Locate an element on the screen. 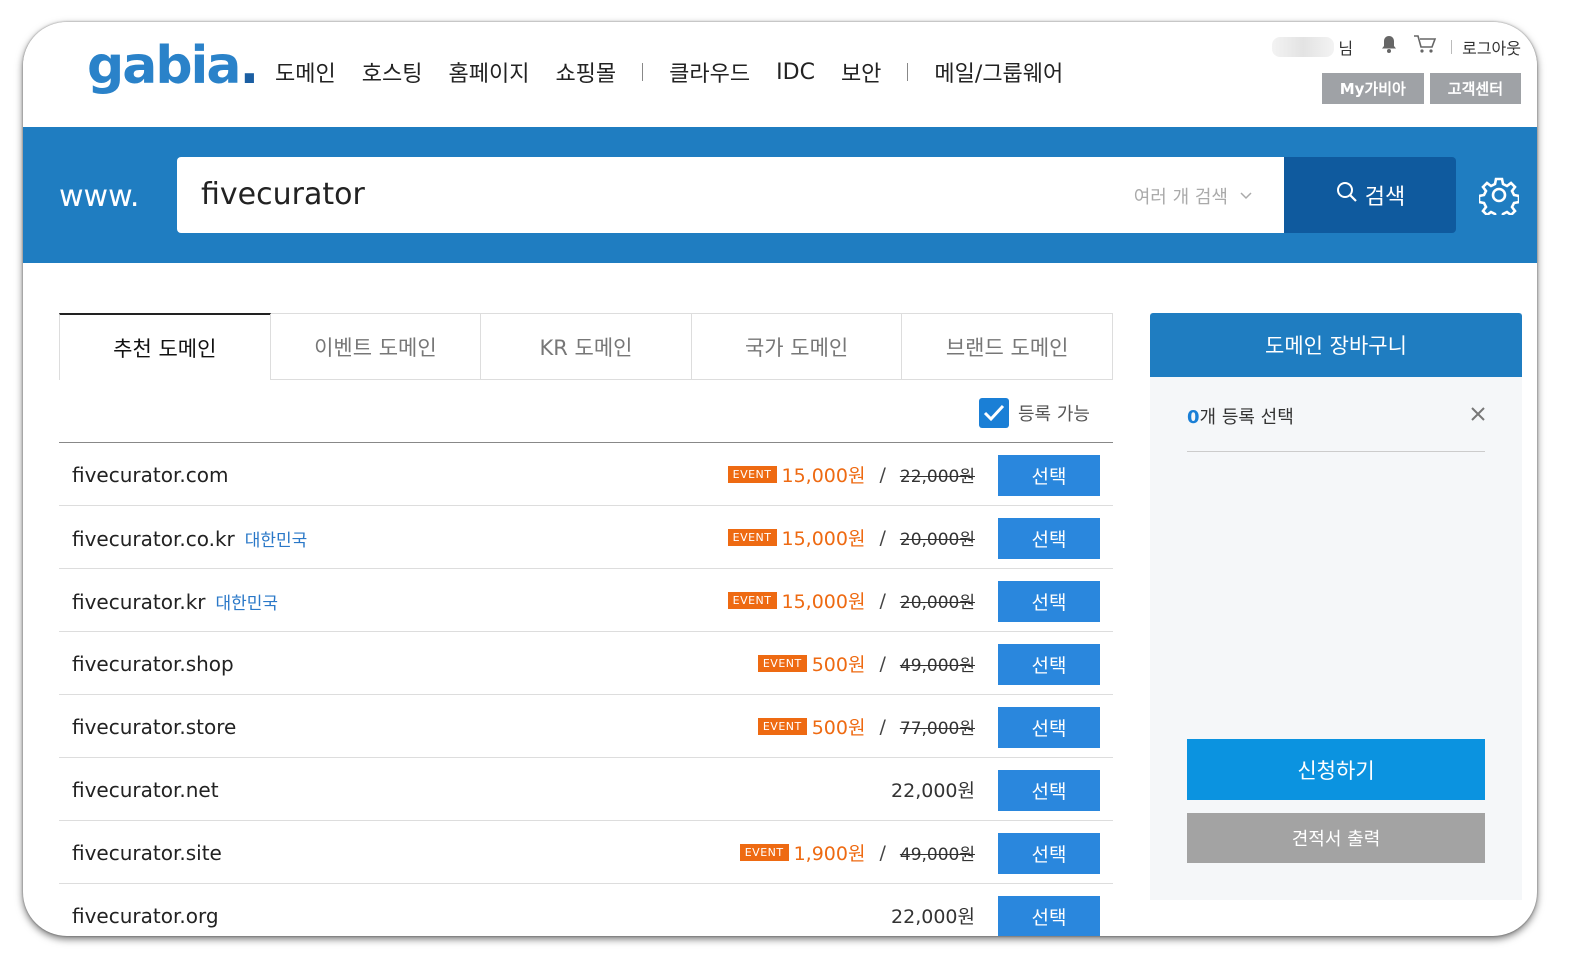  util-divider is located at coordinates (1452, 46).